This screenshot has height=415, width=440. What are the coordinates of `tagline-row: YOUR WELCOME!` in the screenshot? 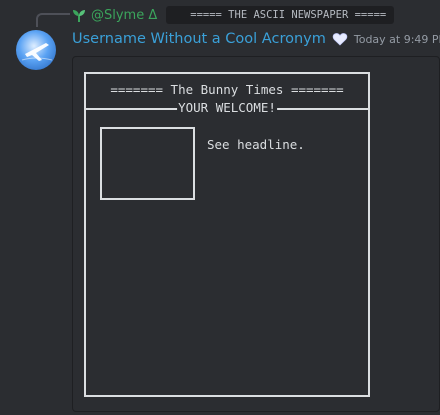 It's located at (227, 108).